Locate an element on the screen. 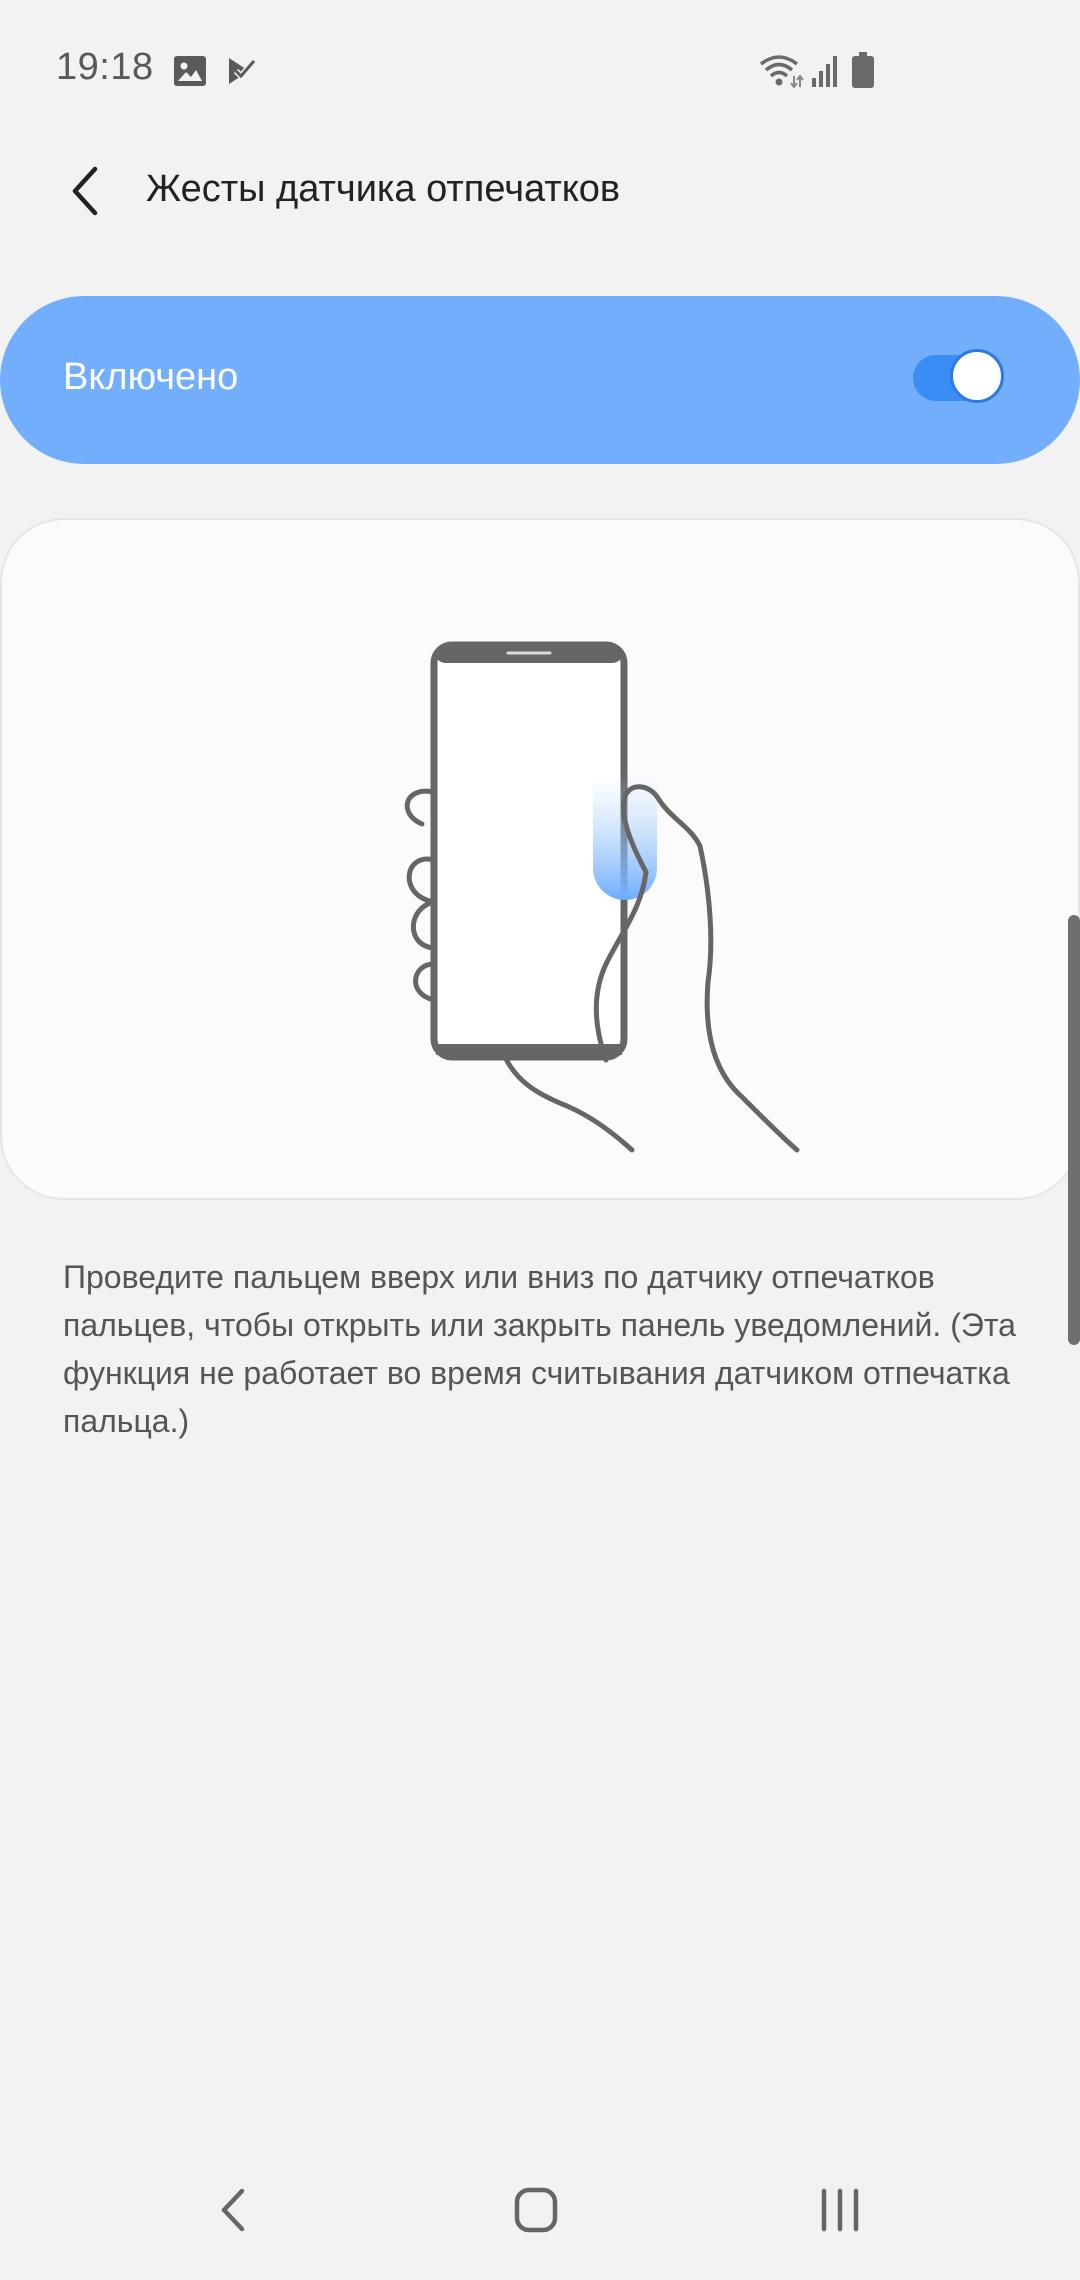  nav-home-icon is located at coordinates (536, 2210).